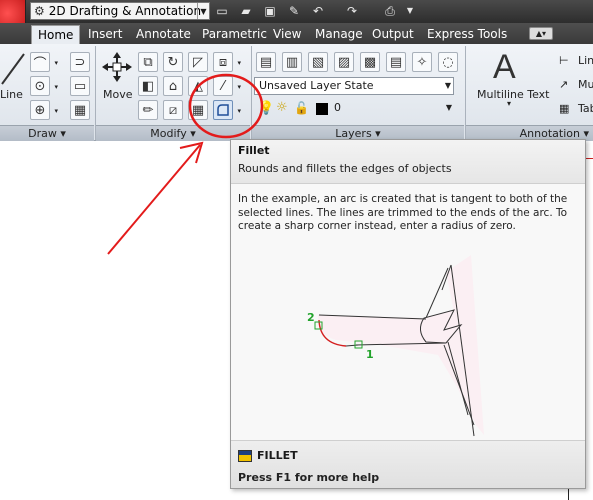  Describe the element at coordinates (44, 86) in the screenshot. I see `circle-icon: ⊙ ▾` at that location.